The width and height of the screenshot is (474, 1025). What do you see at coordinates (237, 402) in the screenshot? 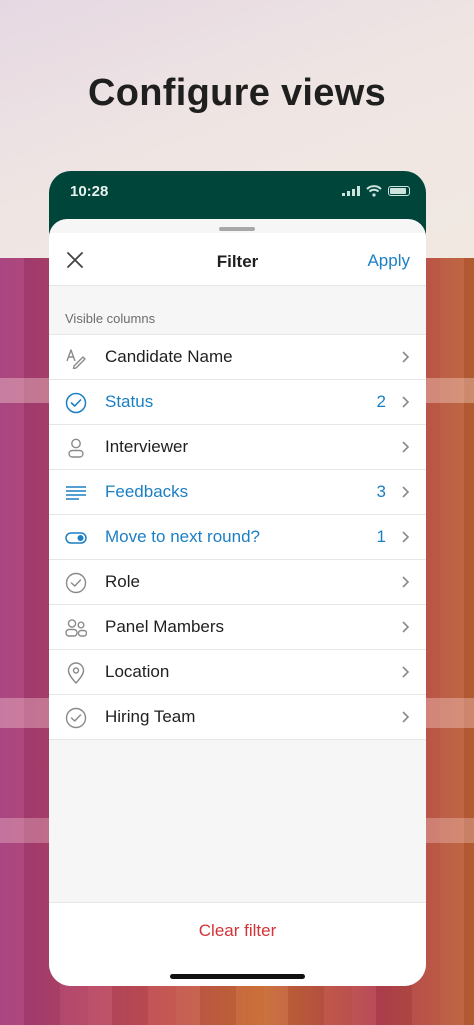
I see `column-row: Status 2` at bounding box center [237, 402].